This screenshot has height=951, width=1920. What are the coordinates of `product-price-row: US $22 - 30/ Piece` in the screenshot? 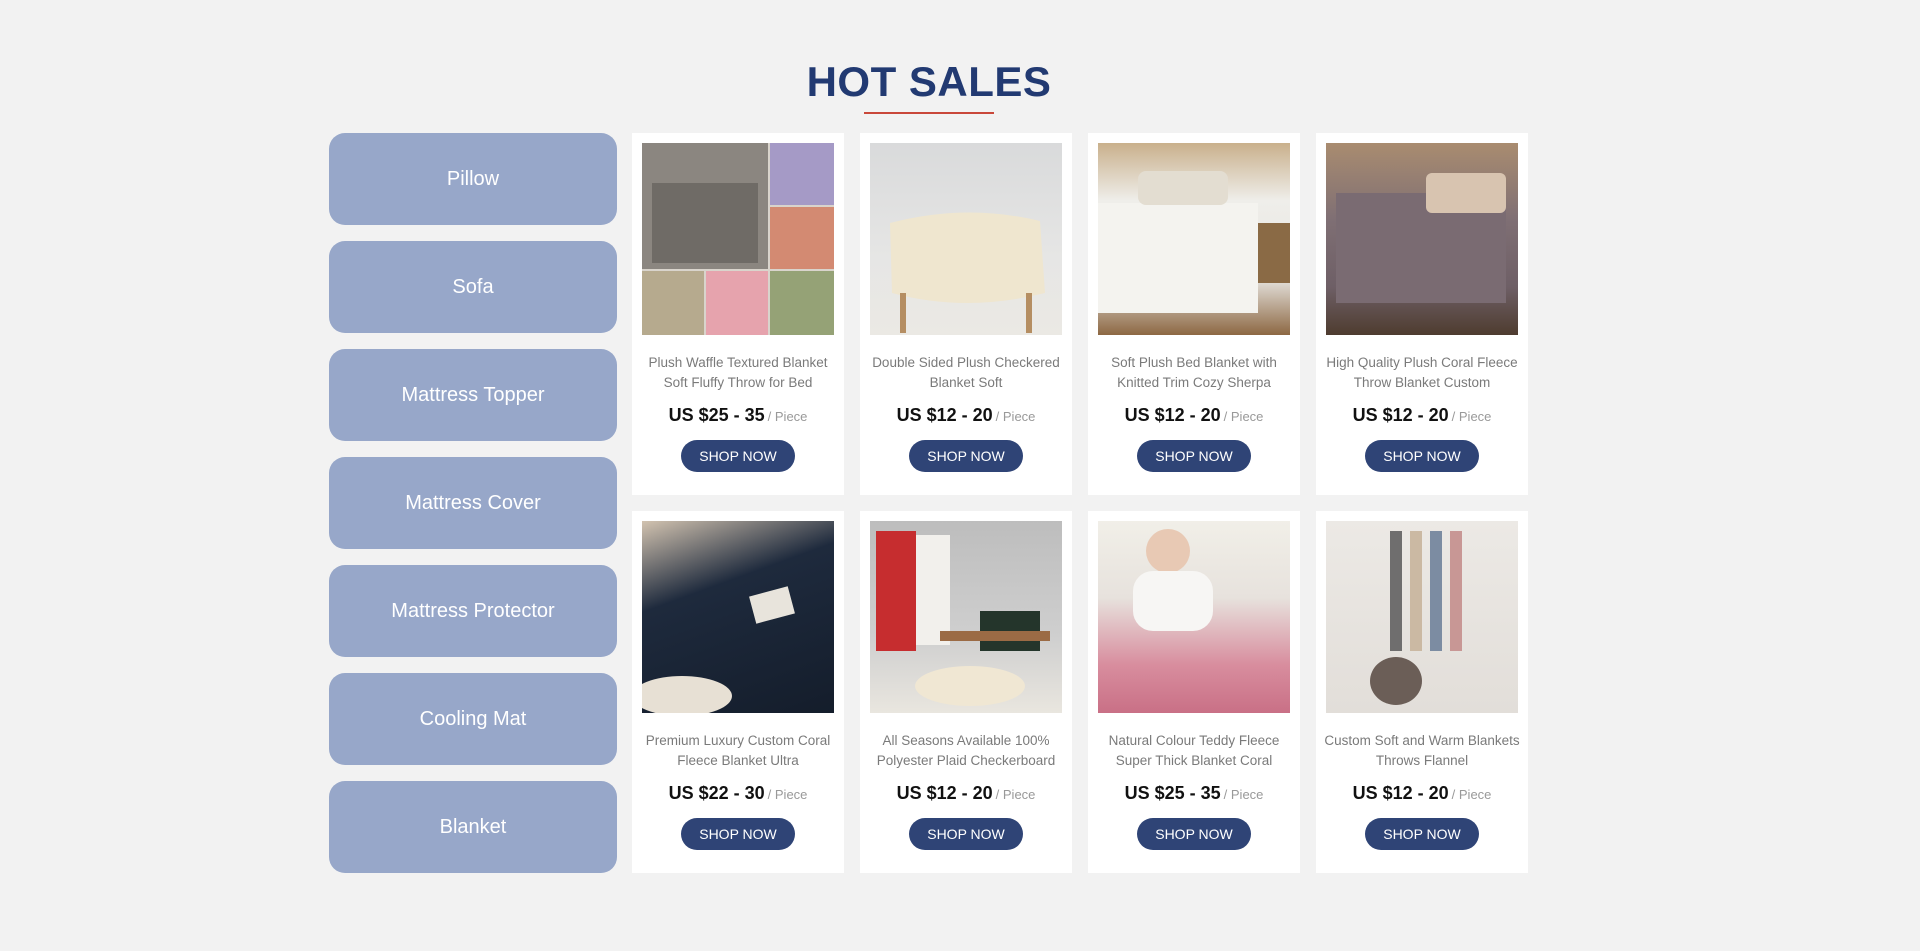 It's located at (738, 793).